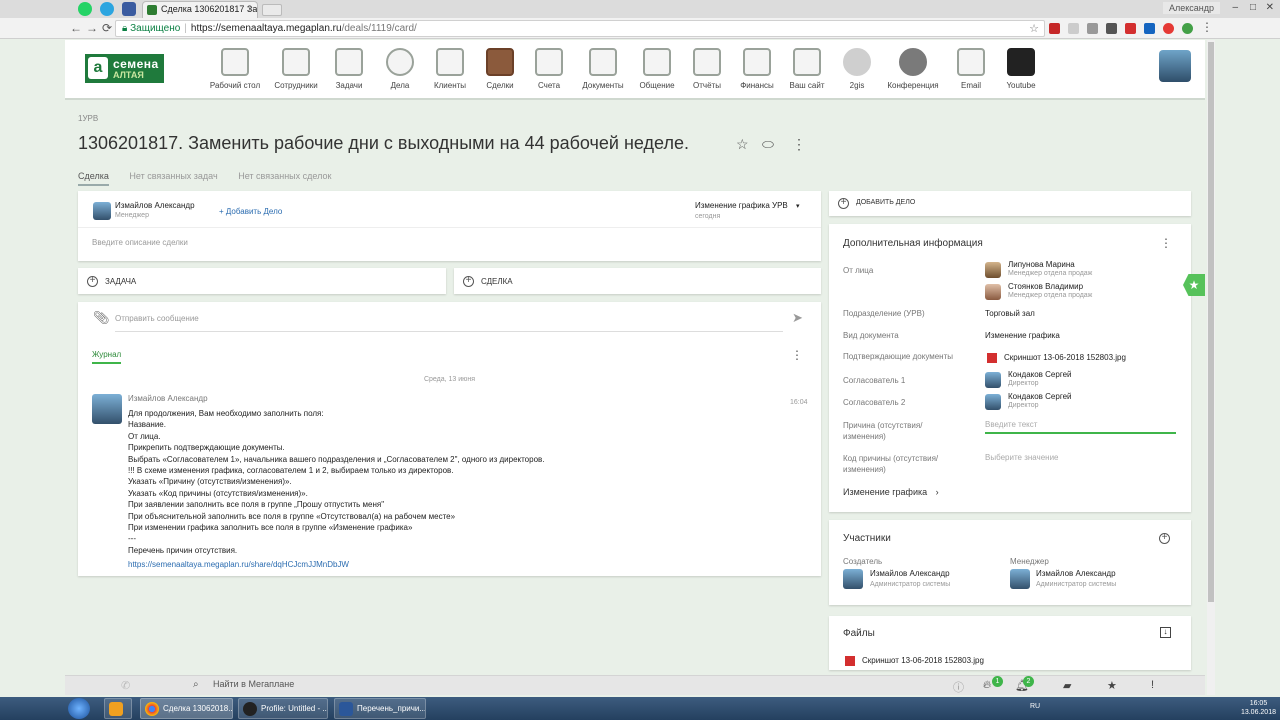  What do you see at coordinates (1065, 357) in the screenshot?
I see `docs-file-link: Скриншот 13-06-2018 152803.jpg` at bounding box center [1065, 357].